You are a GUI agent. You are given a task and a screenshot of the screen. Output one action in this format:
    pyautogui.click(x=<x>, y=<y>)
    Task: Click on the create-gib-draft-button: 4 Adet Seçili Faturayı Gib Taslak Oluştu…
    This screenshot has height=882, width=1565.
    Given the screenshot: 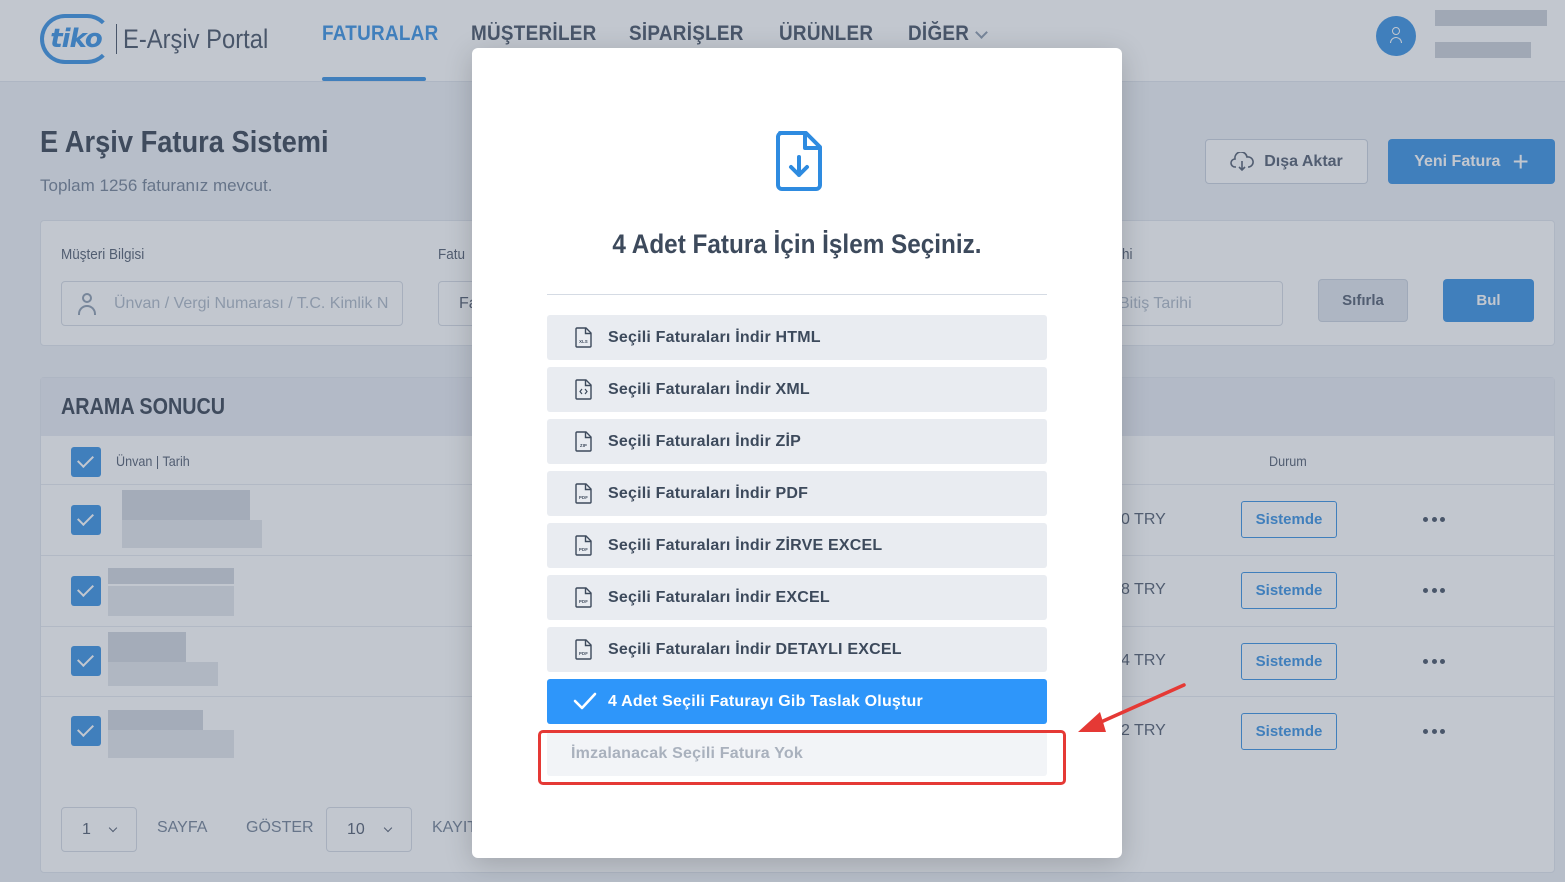 What is the action you would take?
    pyautogui.click(x=797, y=701)
    